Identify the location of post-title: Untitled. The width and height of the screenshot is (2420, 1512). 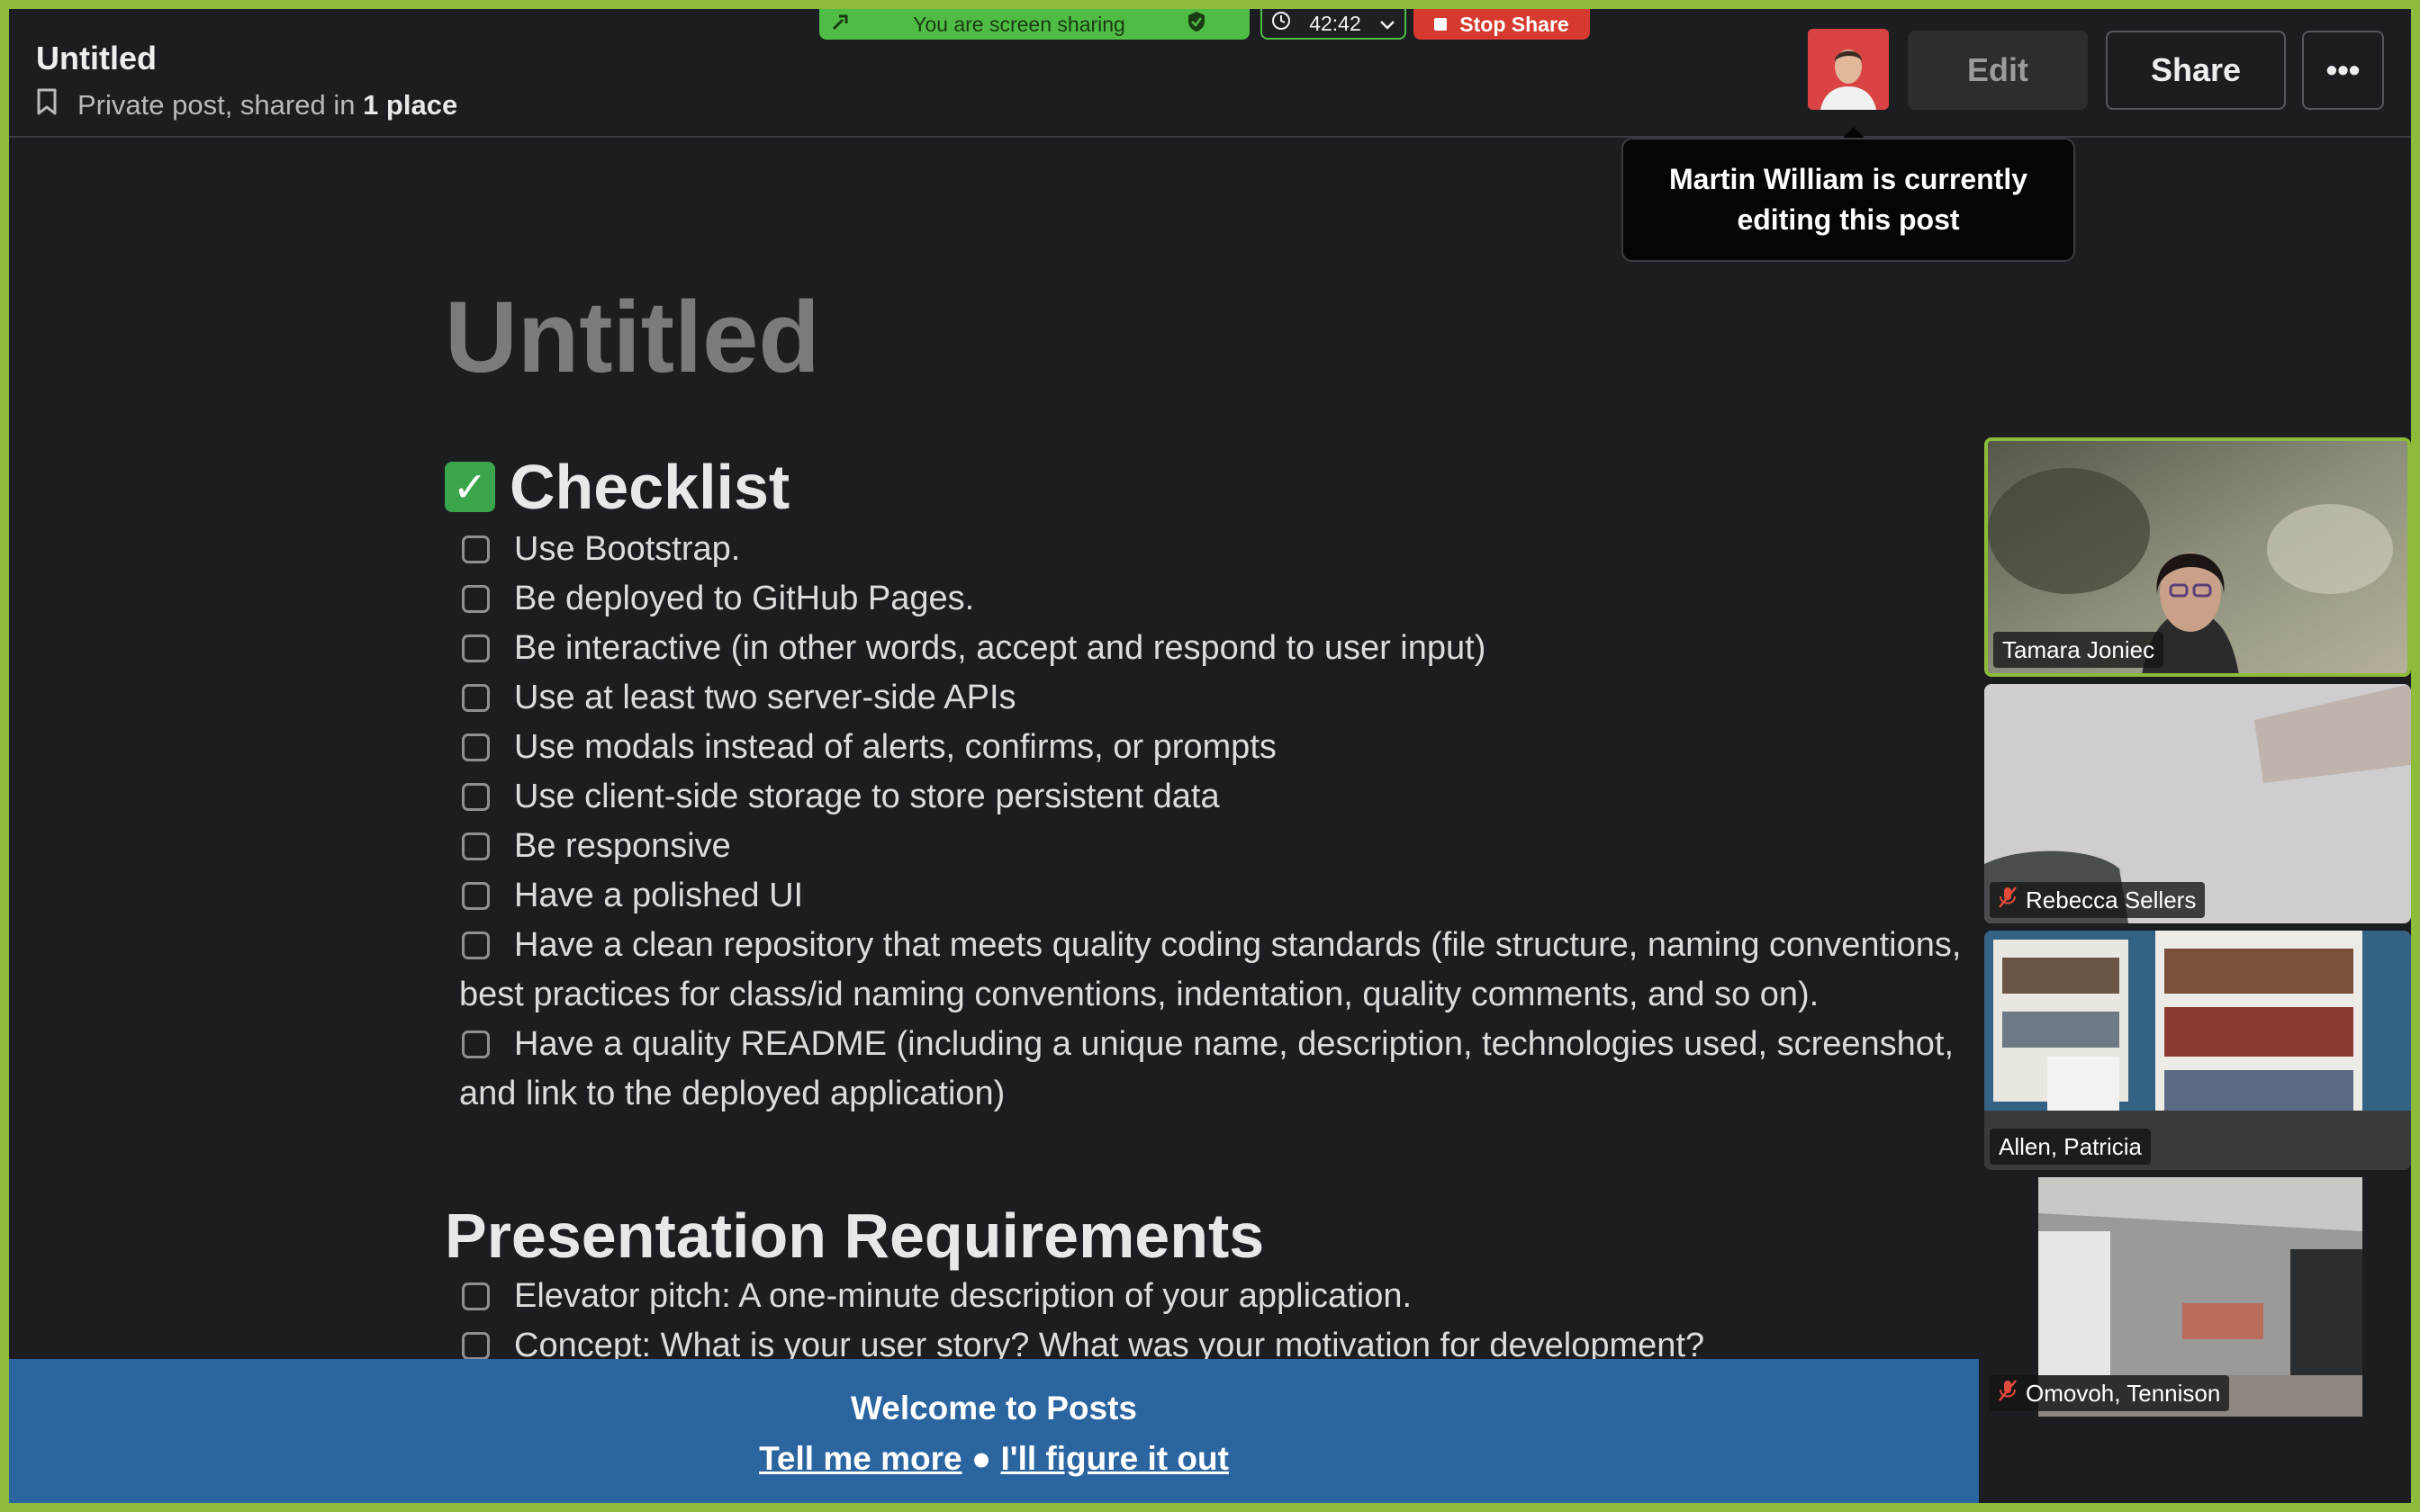
(632, 337).